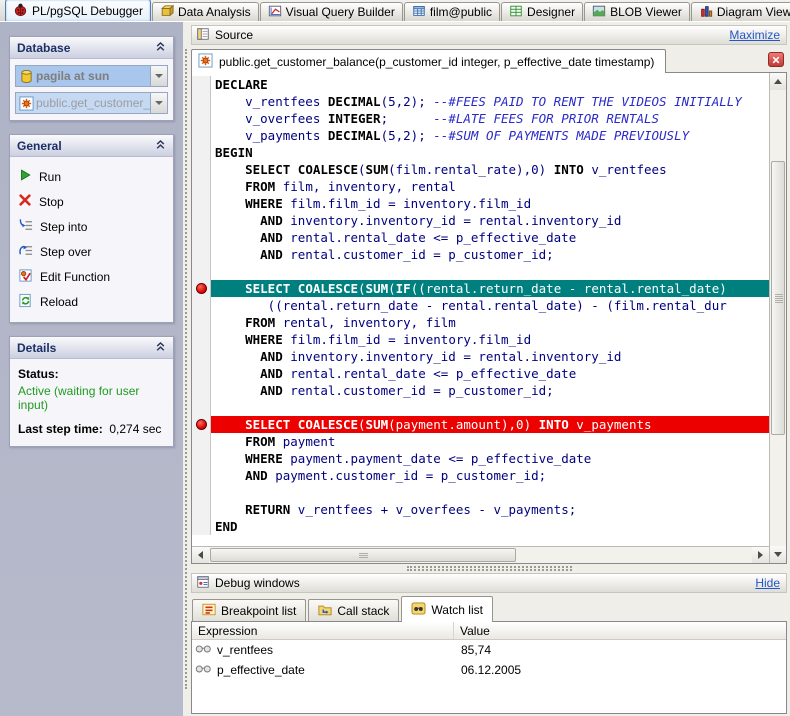  What do you see at coordinates (447, 609) in the screenshot?
I see `tab-watch-list: Watch list` at bounding box center [447, 609].